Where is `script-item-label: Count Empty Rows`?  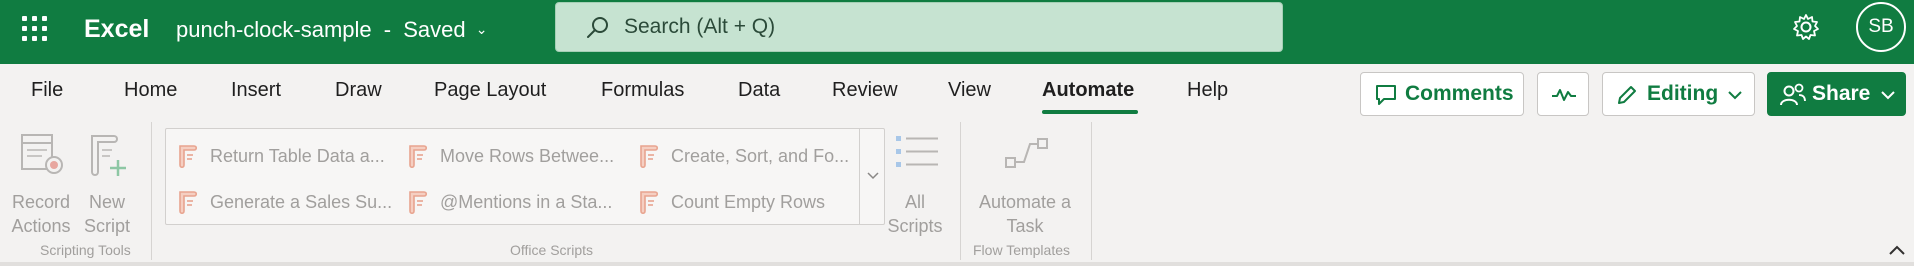 script-item-label: Count Empty Rows is located at coordinates (748, 202).